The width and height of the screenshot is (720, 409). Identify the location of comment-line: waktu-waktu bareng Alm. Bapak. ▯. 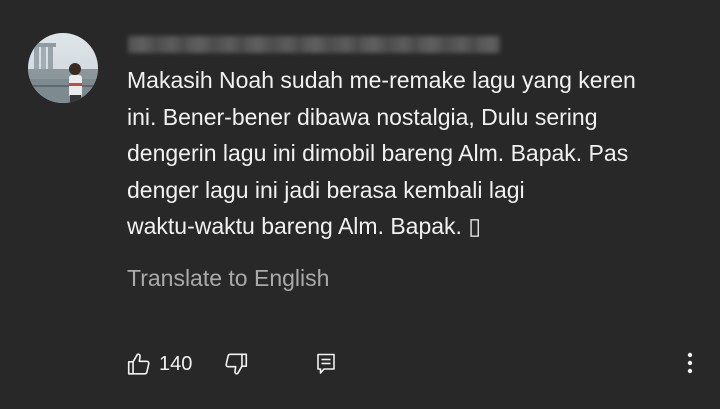
(304, 226).